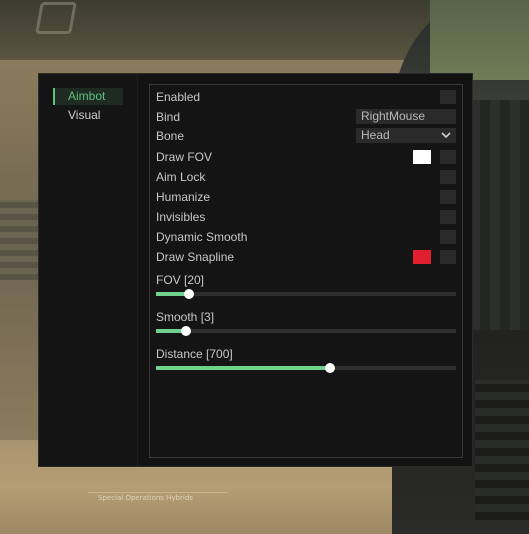  I want to click on smooth-slider-label: Smooth [3], so click(185, 317).